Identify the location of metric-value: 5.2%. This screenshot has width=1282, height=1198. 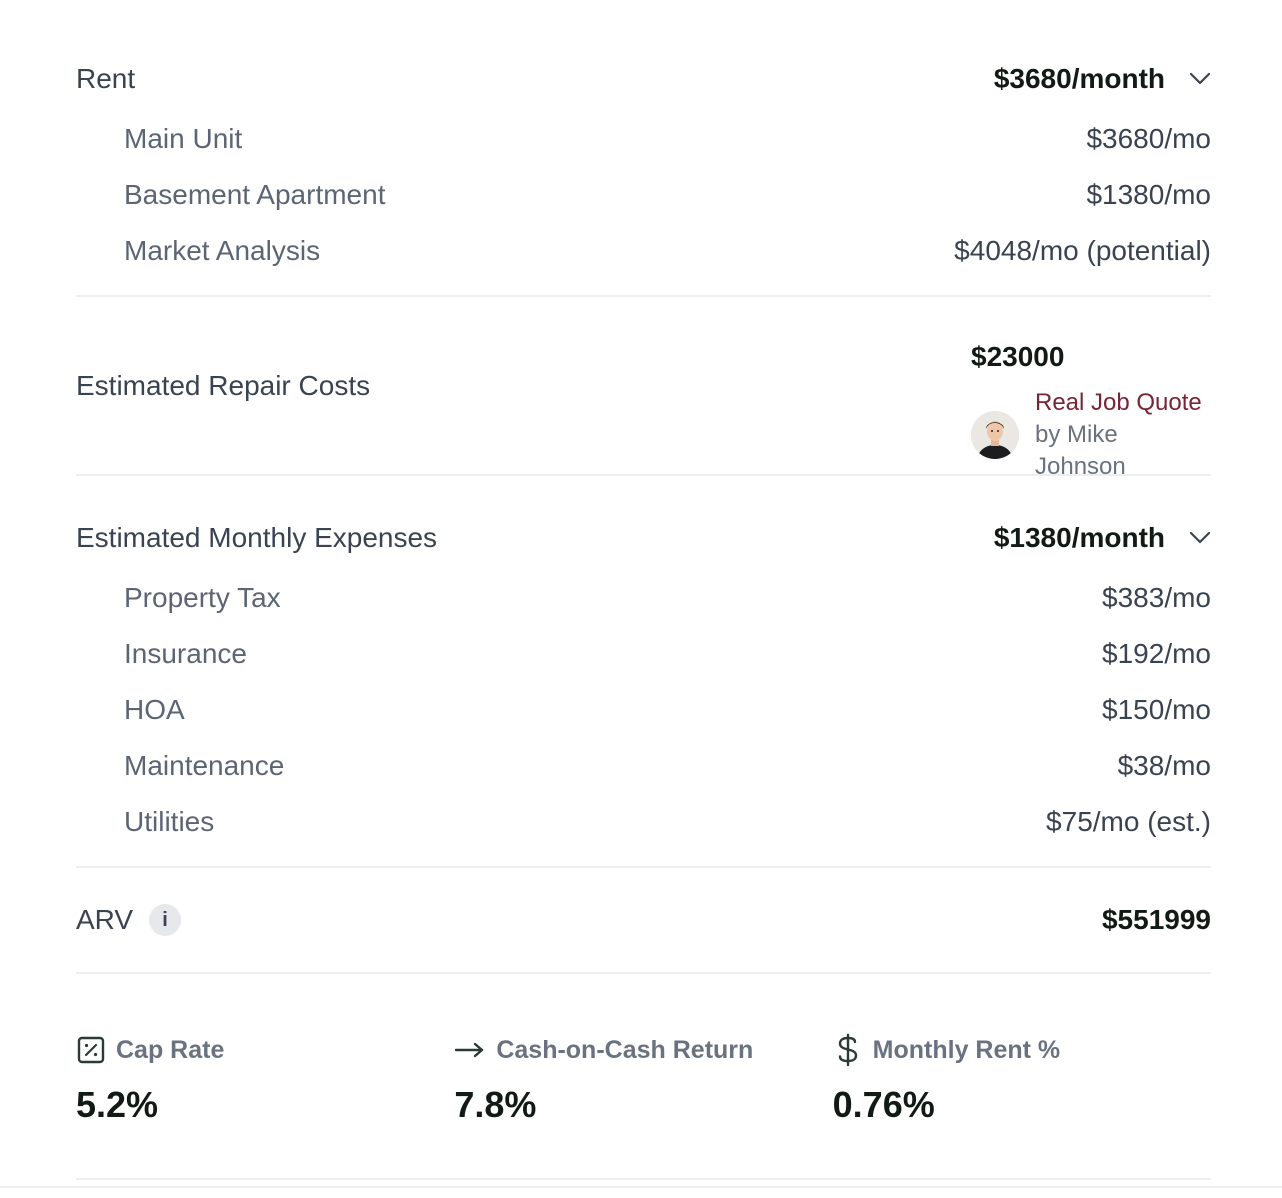
(117, 1104).